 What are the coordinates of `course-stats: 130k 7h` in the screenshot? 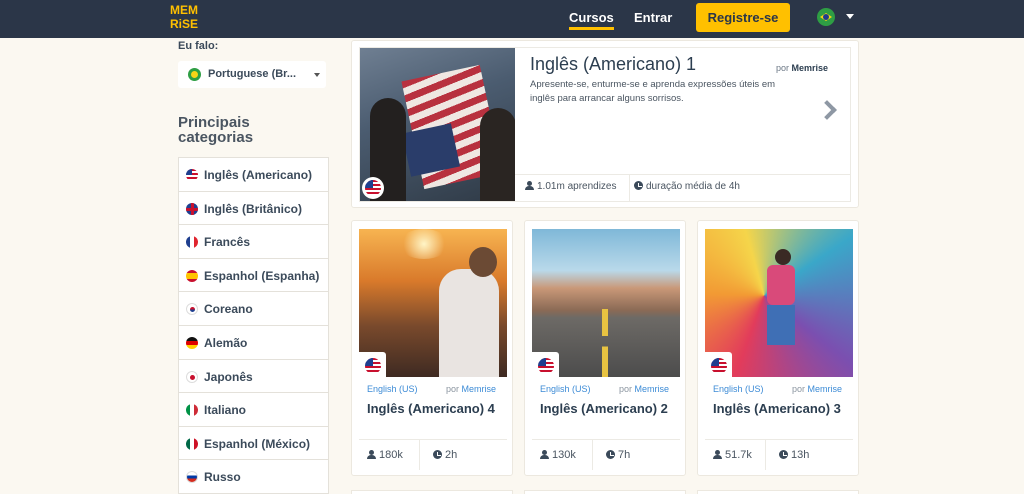 It's located at (606, 454).